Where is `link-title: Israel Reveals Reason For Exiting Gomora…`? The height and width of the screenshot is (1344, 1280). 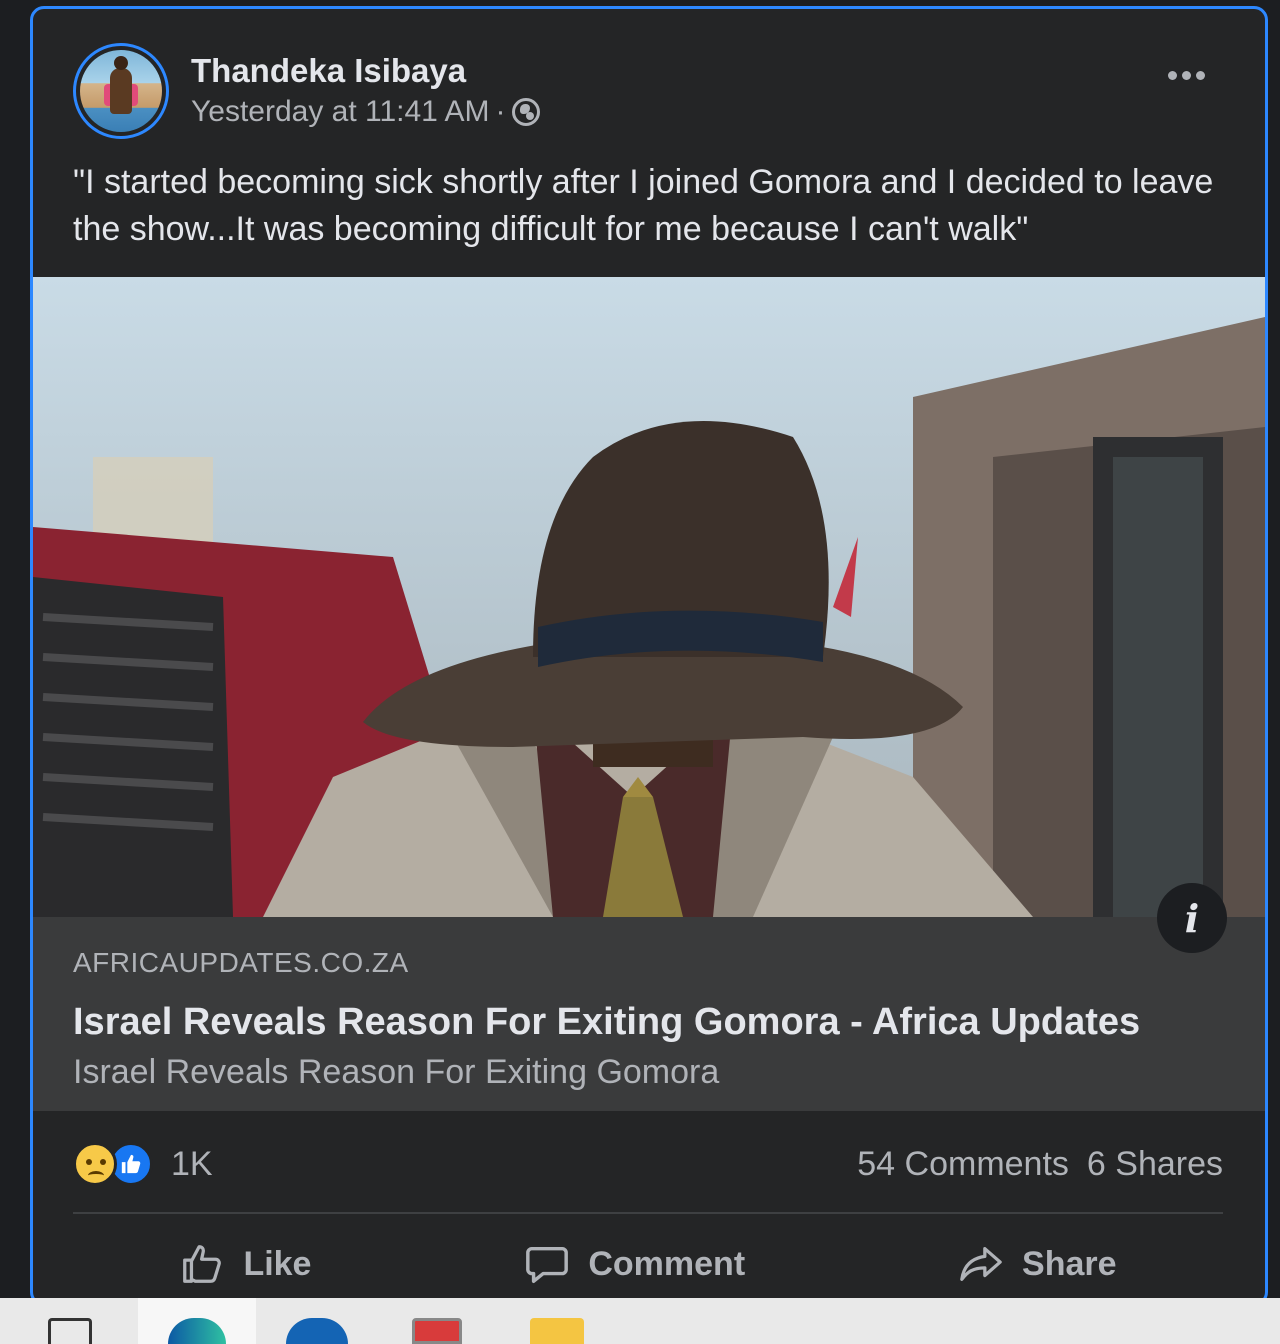
link-title: Israel Reveals Reason For Exiting Gomora… is located at coordinates (648, 1022).